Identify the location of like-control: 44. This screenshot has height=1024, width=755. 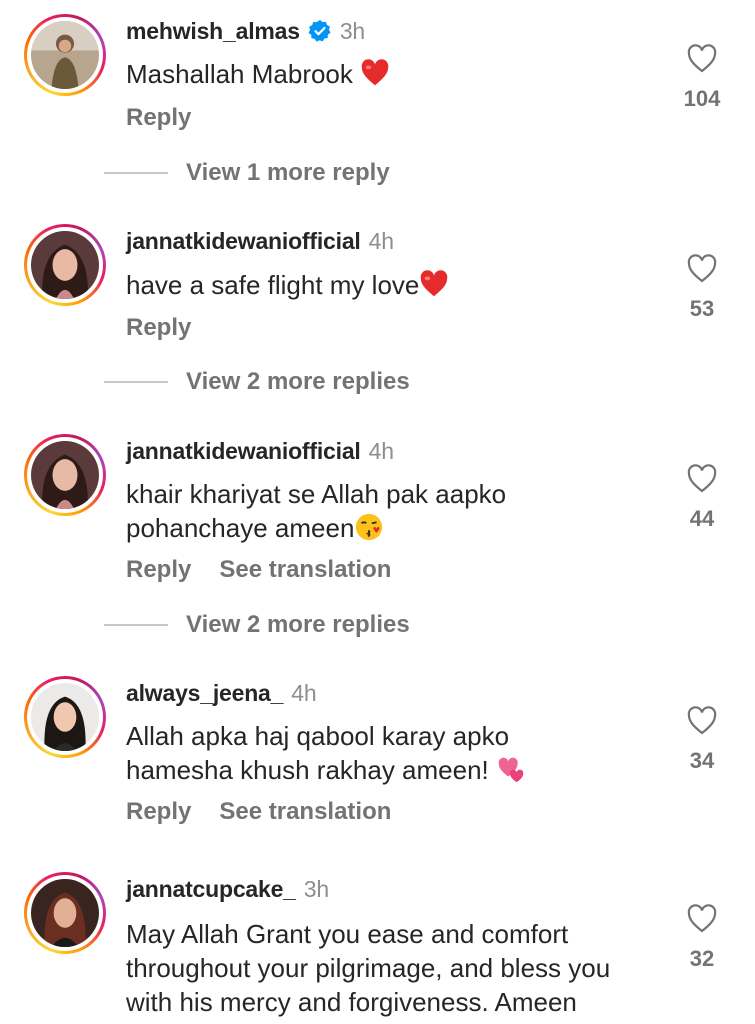
(702, 498).